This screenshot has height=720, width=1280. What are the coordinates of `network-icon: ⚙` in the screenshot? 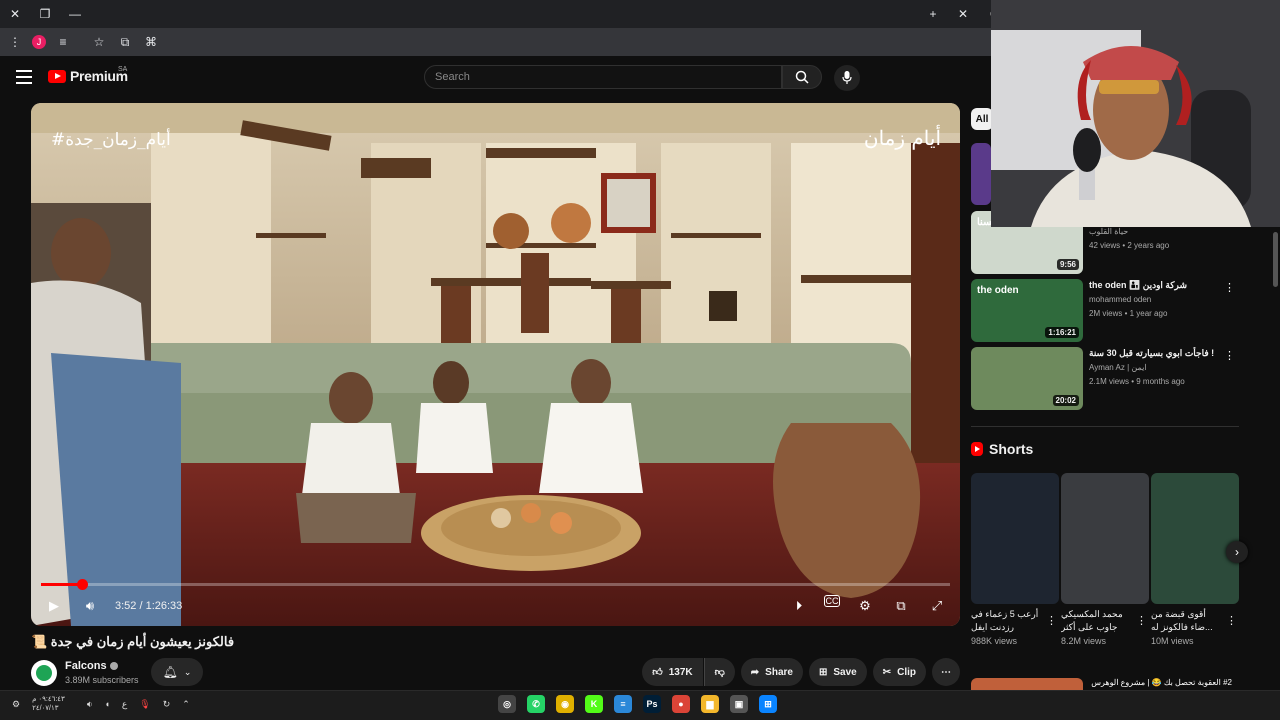 It's located at (16, 704).